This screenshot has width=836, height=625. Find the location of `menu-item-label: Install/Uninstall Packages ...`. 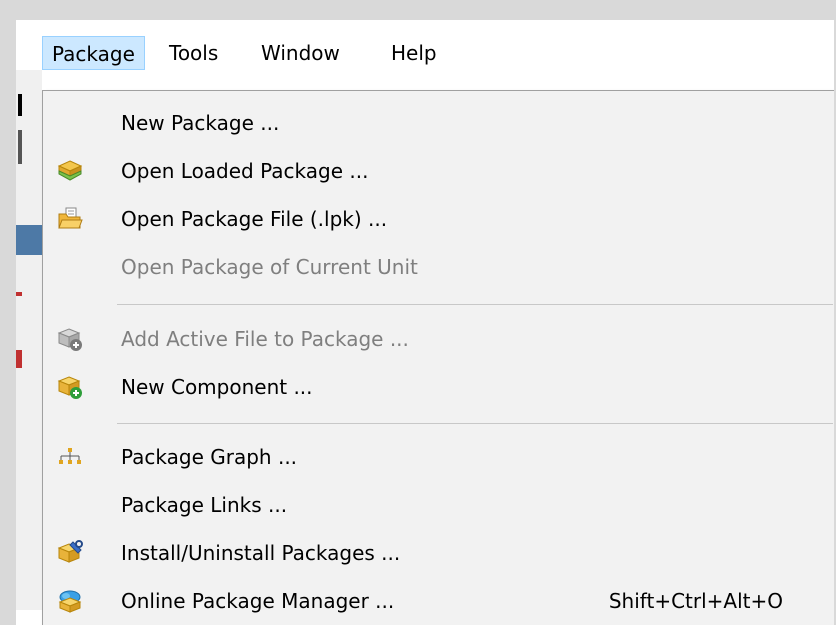

menu-item-label: Install/Uninstall Packages ... is located at coordinates (261, 553).